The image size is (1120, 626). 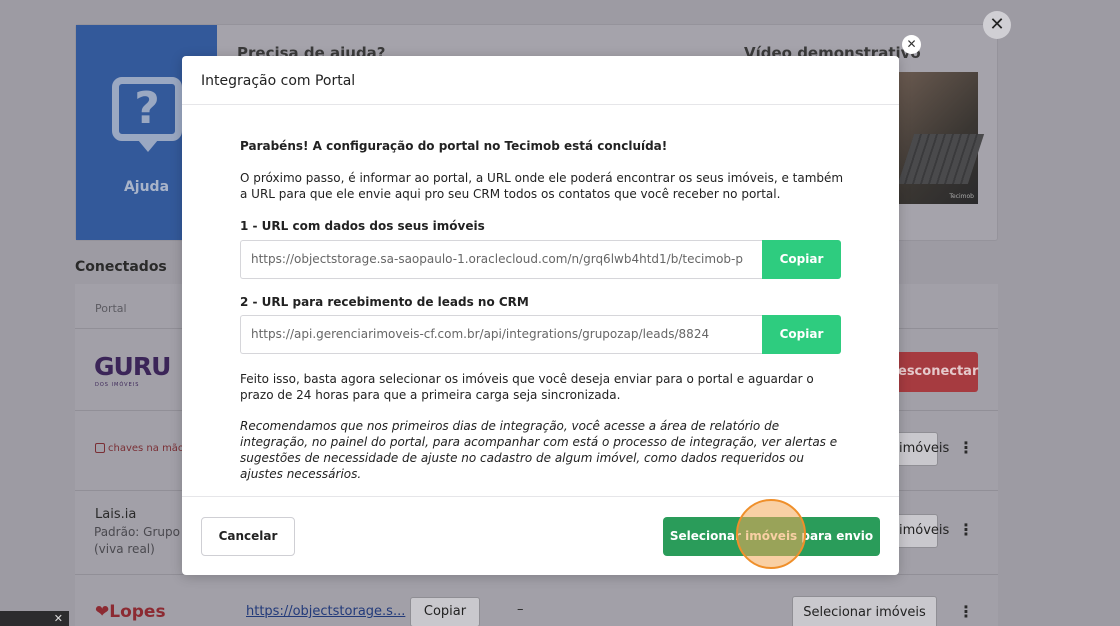 What do you see at coordinates (147, 109) in the screenshot?
I see `question-icon: ?` at bounding box center [147, 109].